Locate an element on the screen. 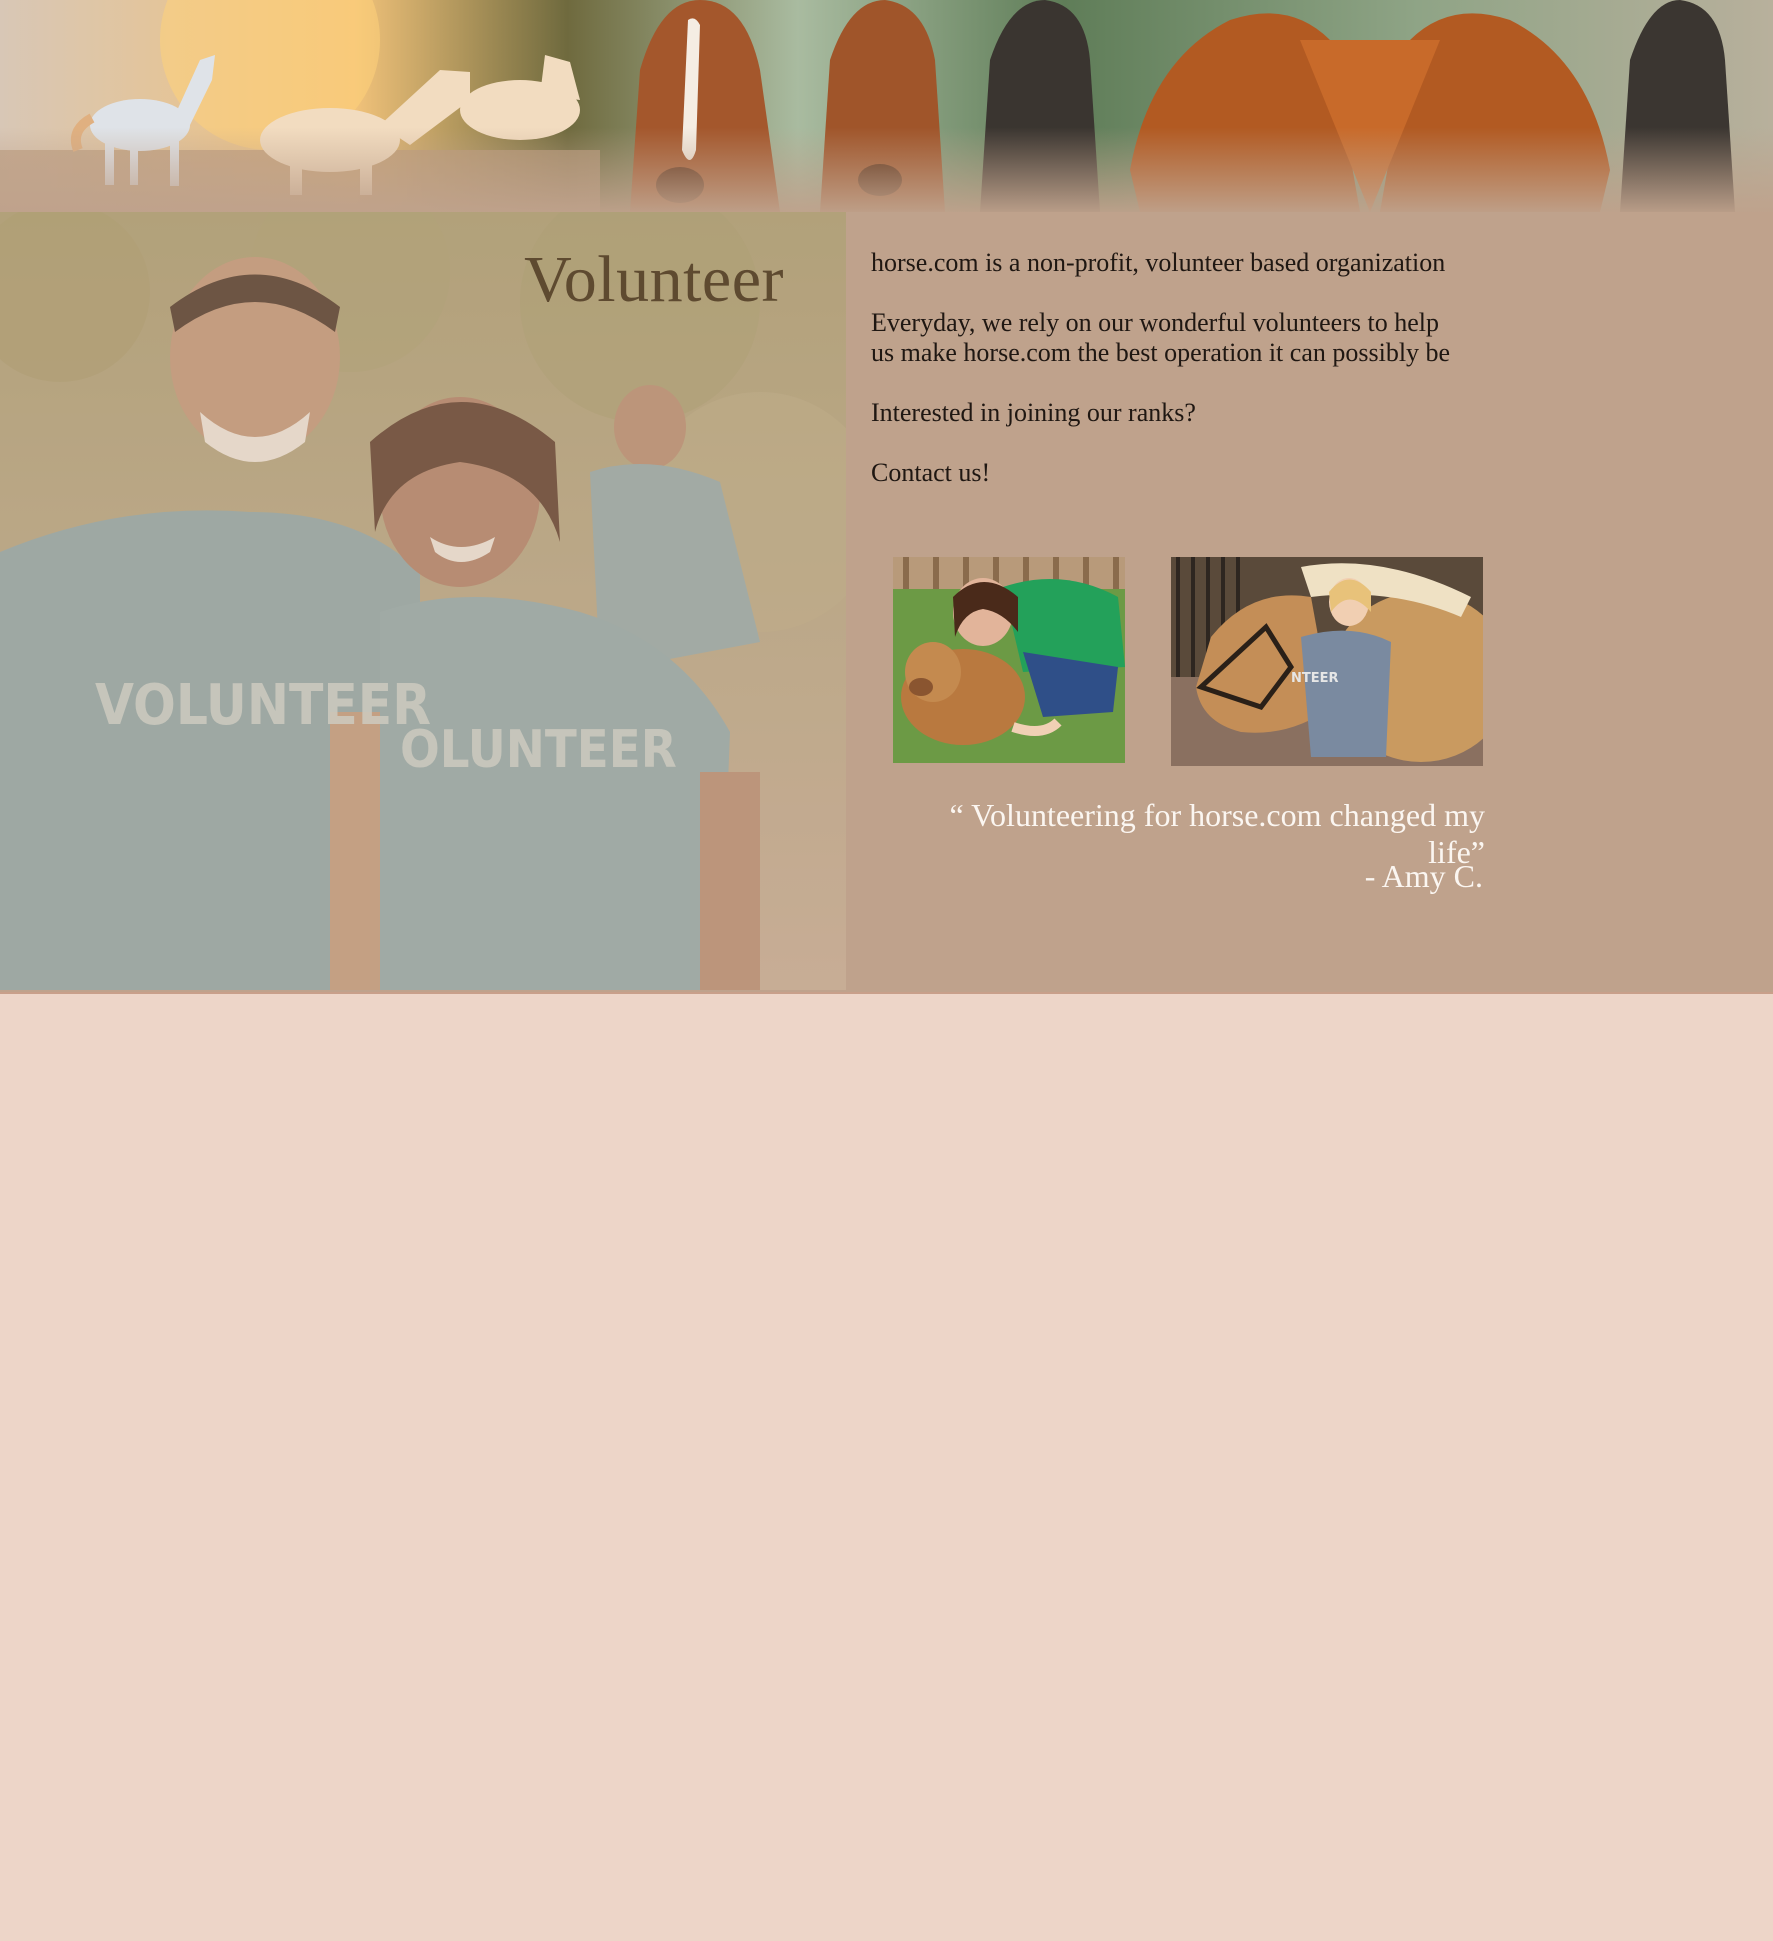  horses-banner is located at coordinates (886, 106).